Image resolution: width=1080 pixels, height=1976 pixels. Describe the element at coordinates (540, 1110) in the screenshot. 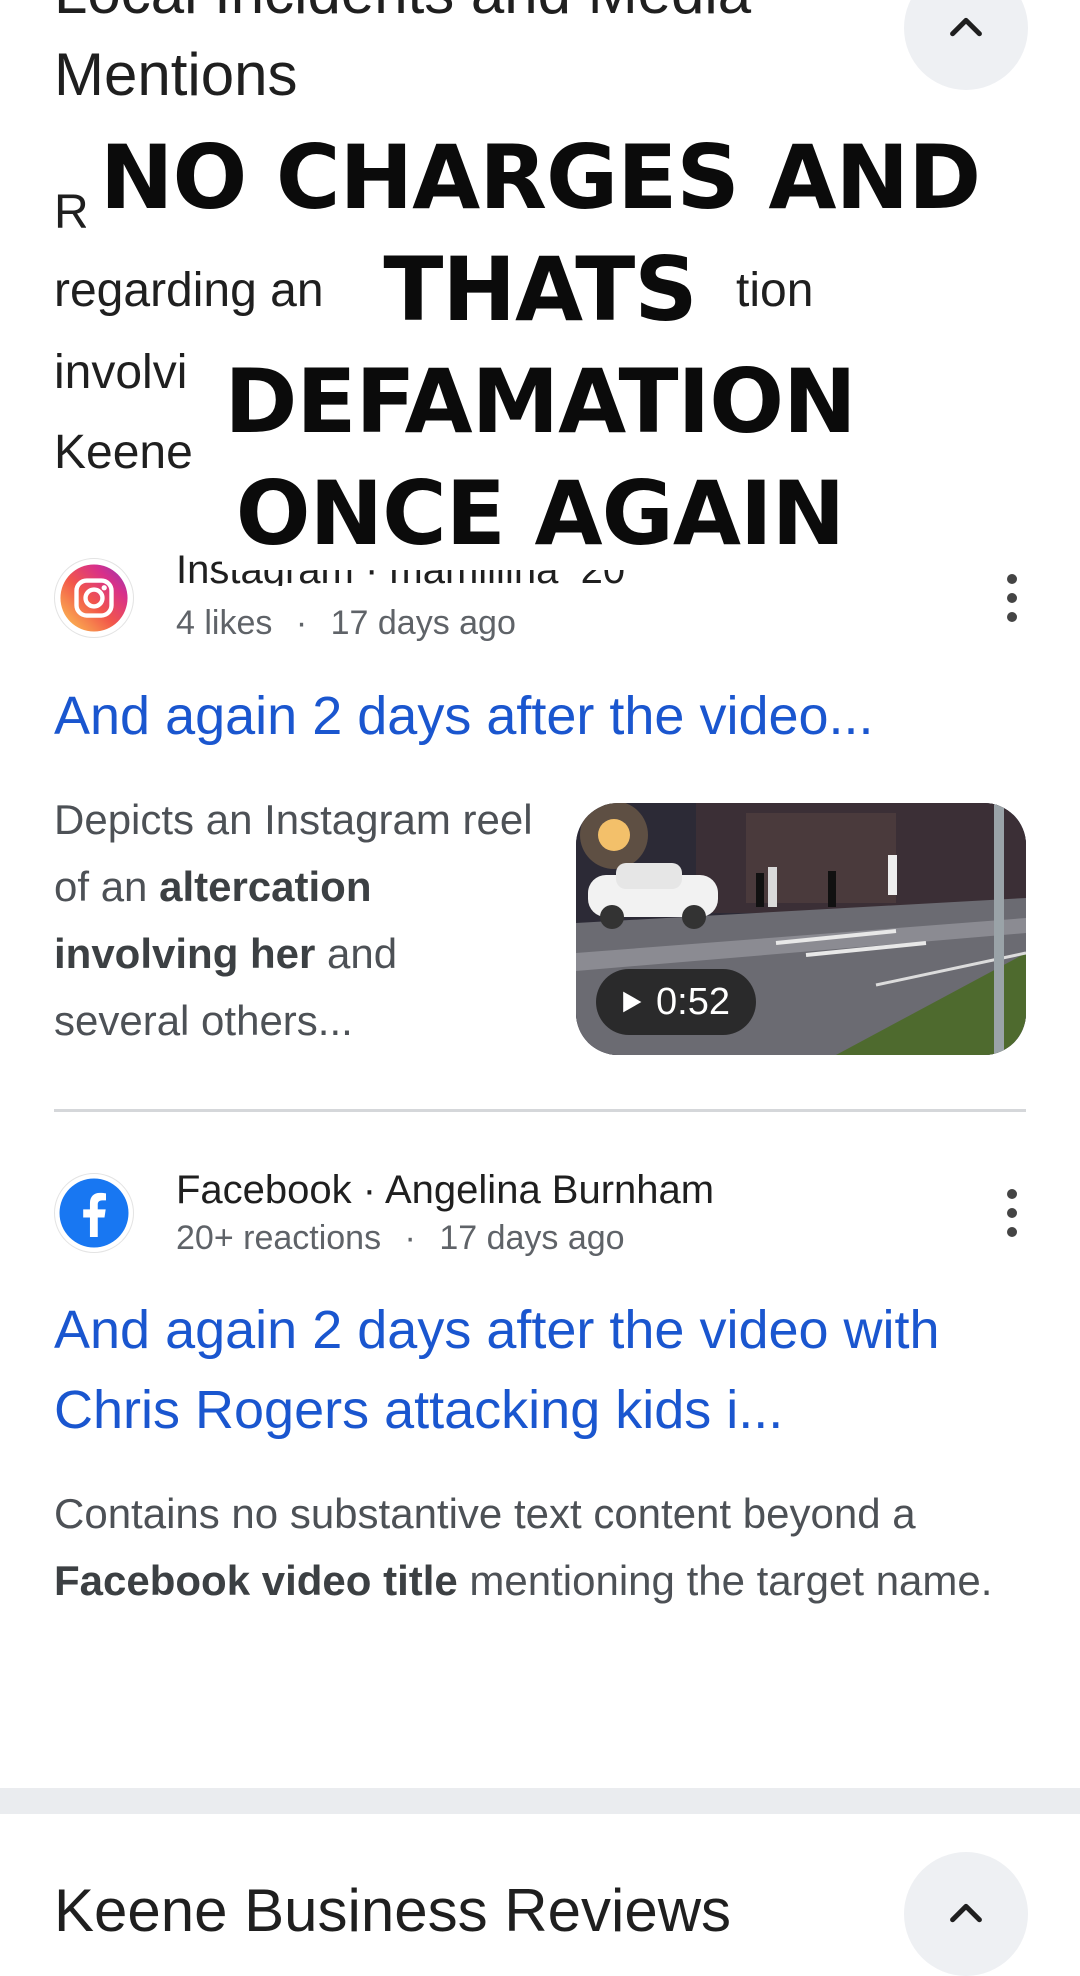

I see `result-divider` at that location.